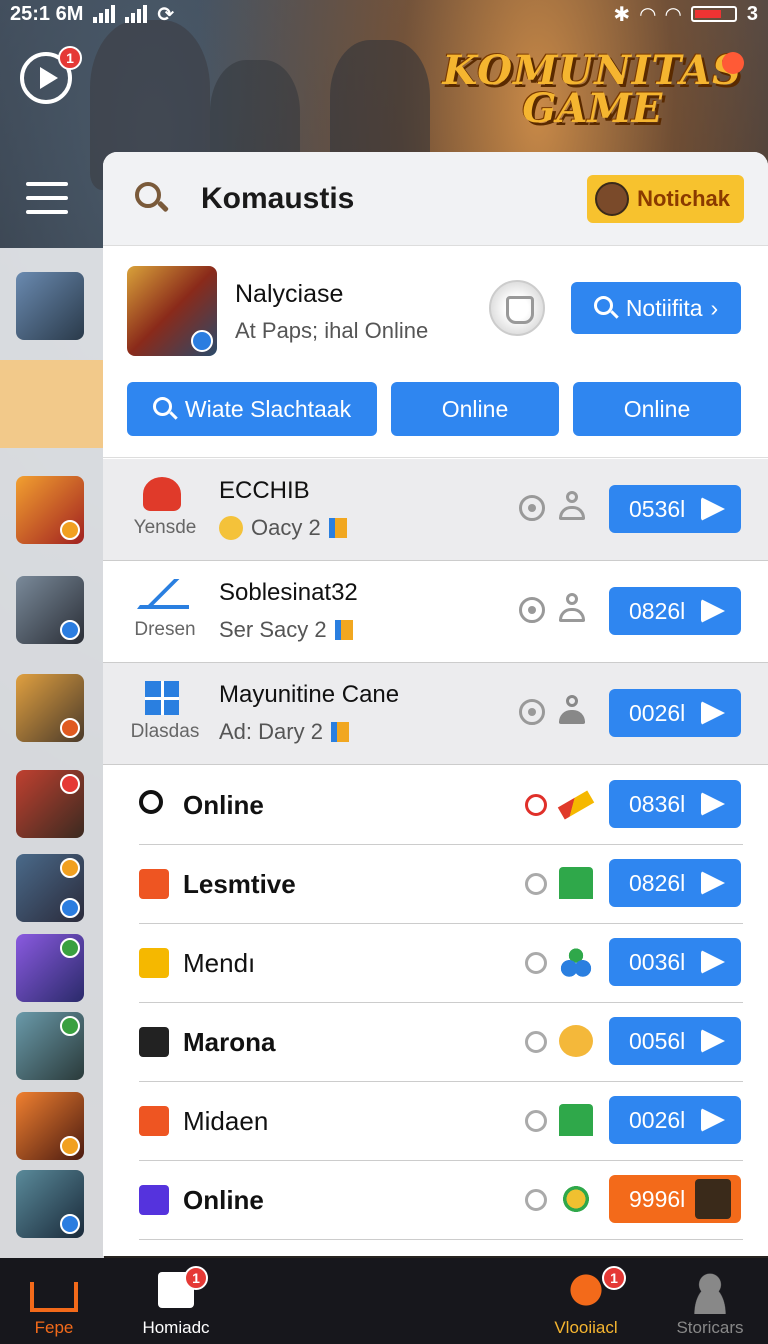 The image size is (768, 1344). What do you see at coordinates (441, 805) in the screenshot?
I see `game-row: Online 0836l` at bounding box center [441, 805].